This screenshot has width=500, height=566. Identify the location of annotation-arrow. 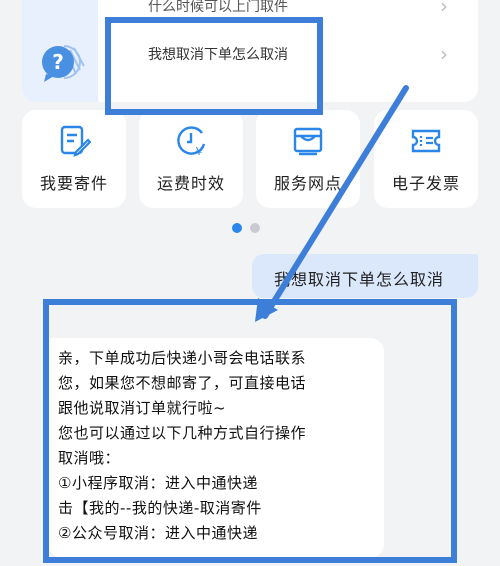
(335, 202).